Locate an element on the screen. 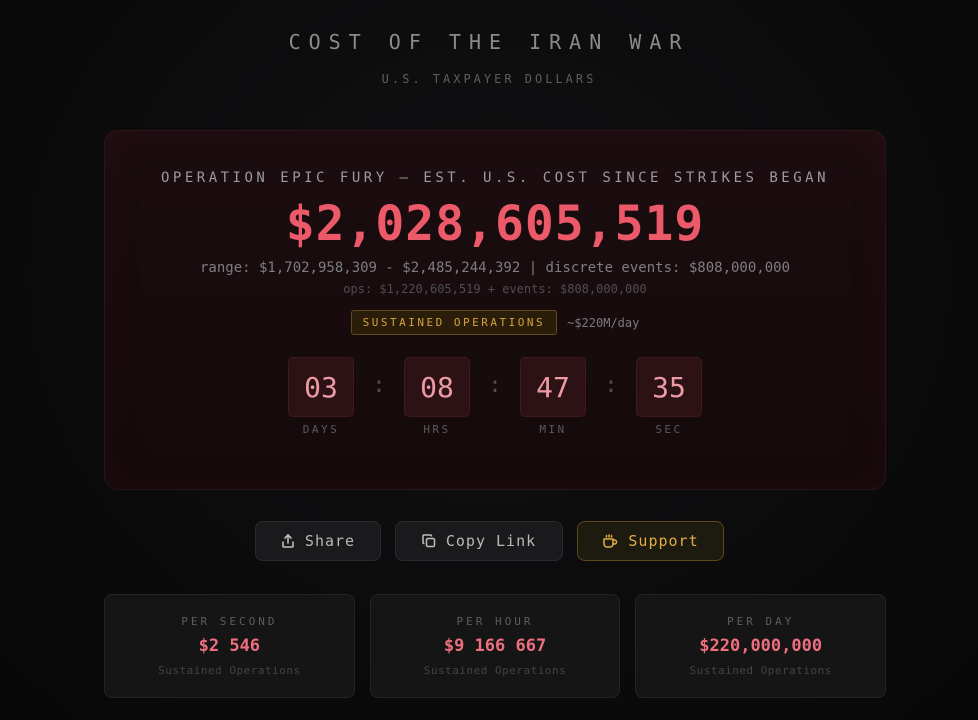  days-value: 03 is located at coordinates (321, 387).